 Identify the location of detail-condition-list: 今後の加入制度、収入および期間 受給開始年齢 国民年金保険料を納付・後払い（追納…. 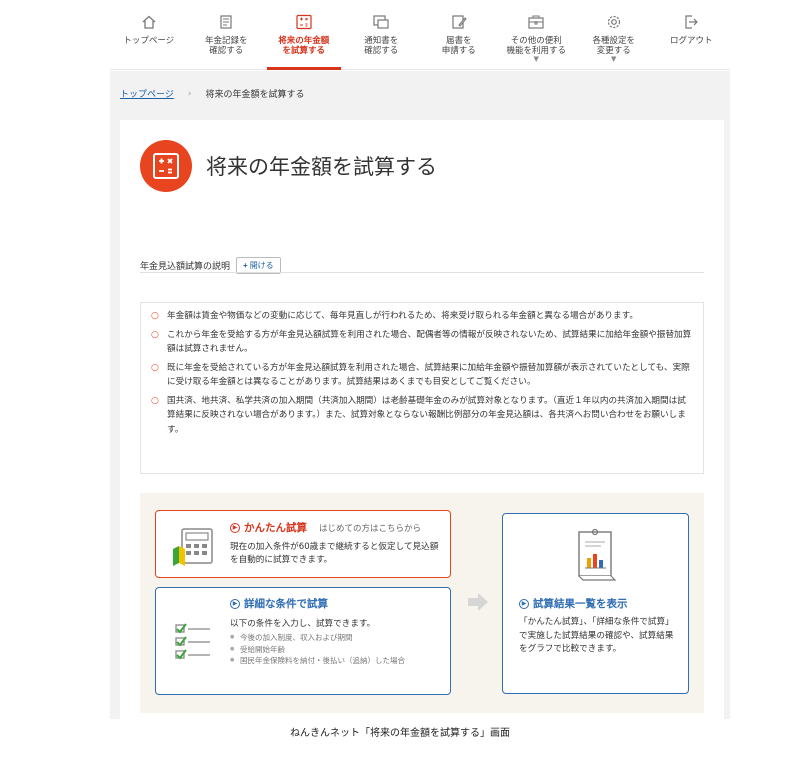
(335, 649).